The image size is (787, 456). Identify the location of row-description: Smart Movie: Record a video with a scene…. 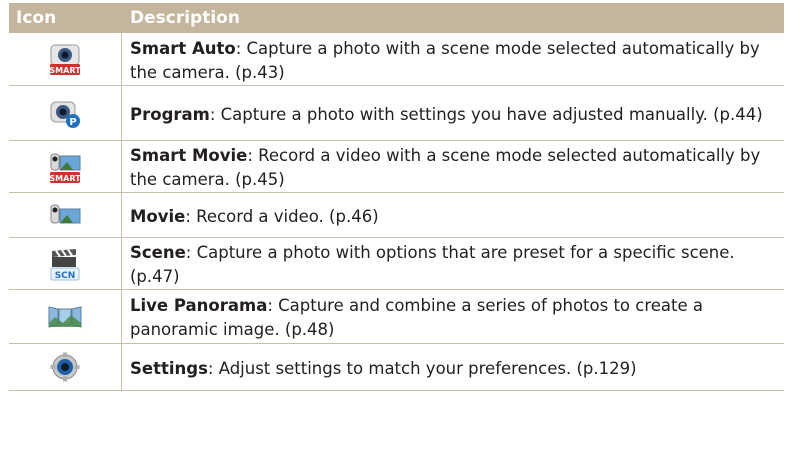
(445, 167).